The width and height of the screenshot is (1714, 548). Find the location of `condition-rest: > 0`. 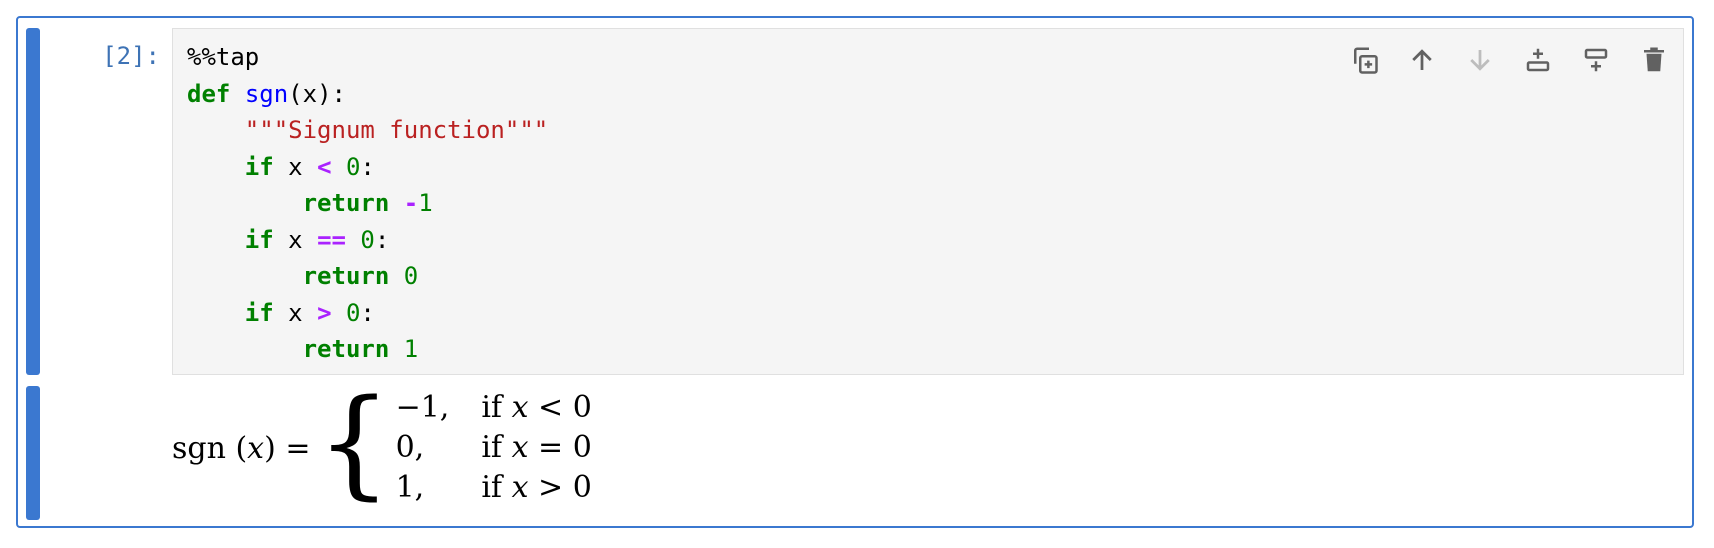

condition-rest: > 0 is located at coordinates (560, 487).